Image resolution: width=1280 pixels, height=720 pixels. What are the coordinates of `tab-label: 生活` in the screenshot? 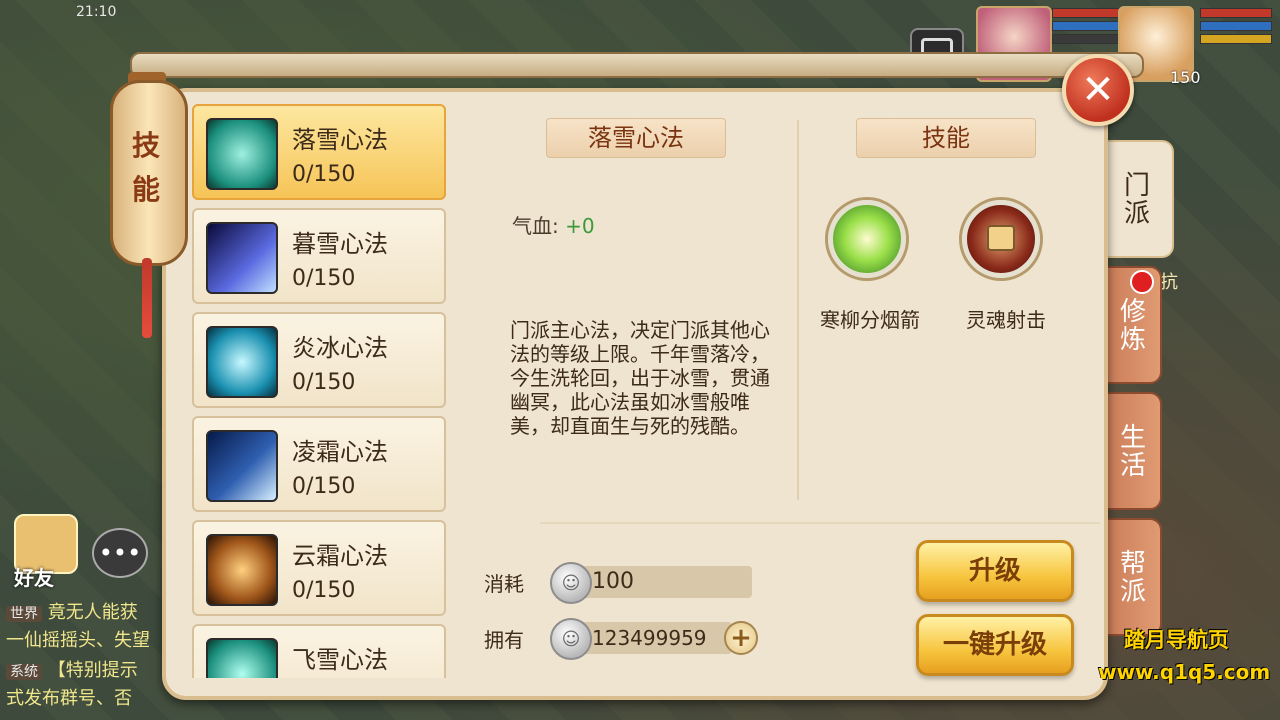 It's located at (1130, 451).